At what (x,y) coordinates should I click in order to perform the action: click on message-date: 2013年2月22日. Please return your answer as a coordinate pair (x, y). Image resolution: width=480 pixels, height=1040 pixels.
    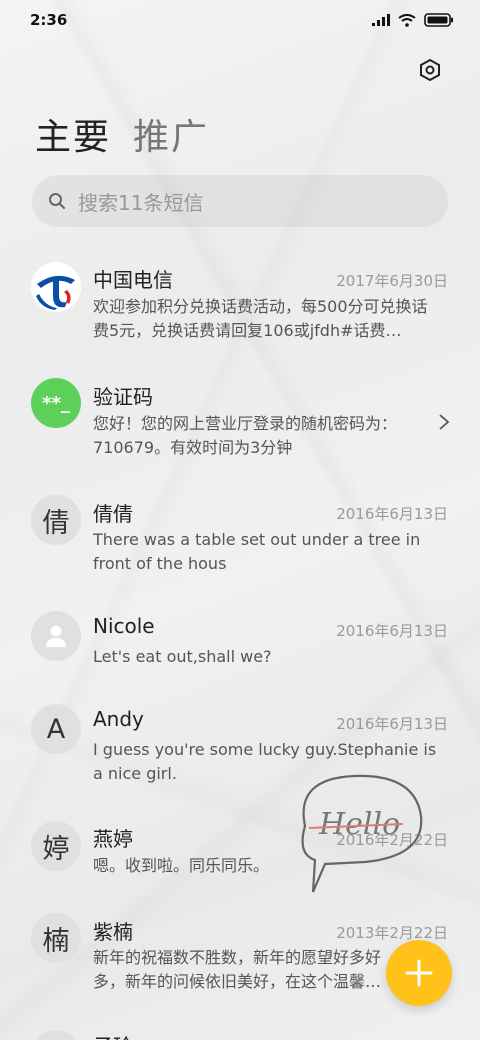
    Looking at the image, I should click on (392, 933).